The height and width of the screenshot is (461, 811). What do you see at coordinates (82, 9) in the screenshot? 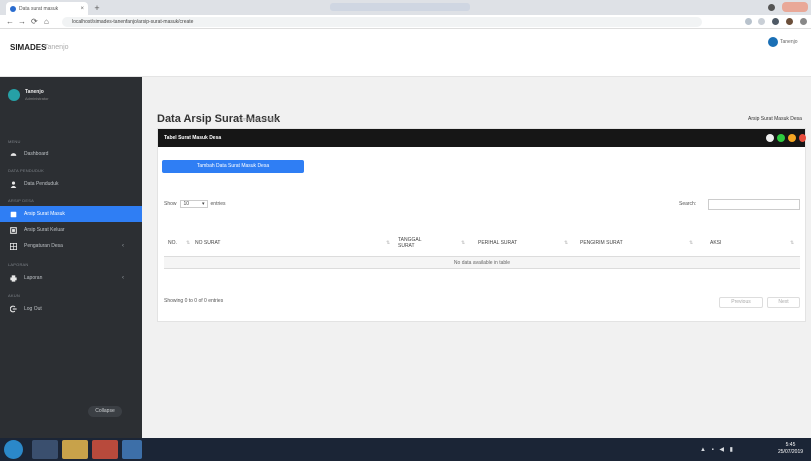
I see `tab-close-icon: ×` at bounding box center [82, 9].